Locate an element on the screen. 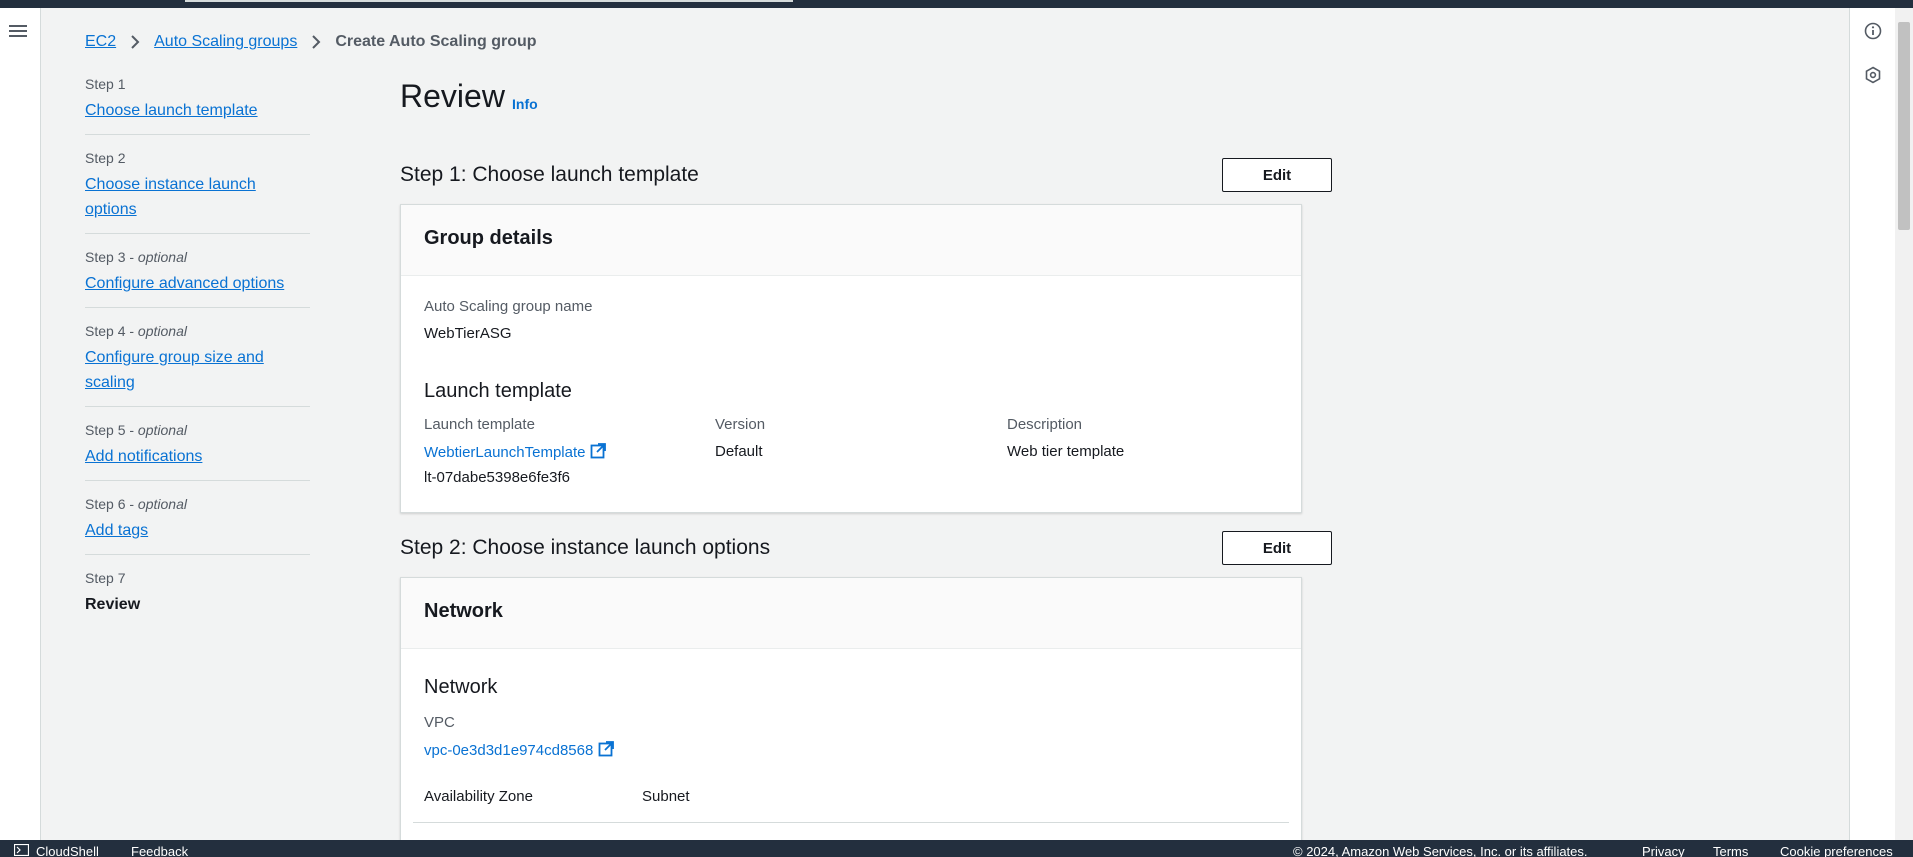  step-1: Step 1 Choose launch template is located at coordinates (197, 105).